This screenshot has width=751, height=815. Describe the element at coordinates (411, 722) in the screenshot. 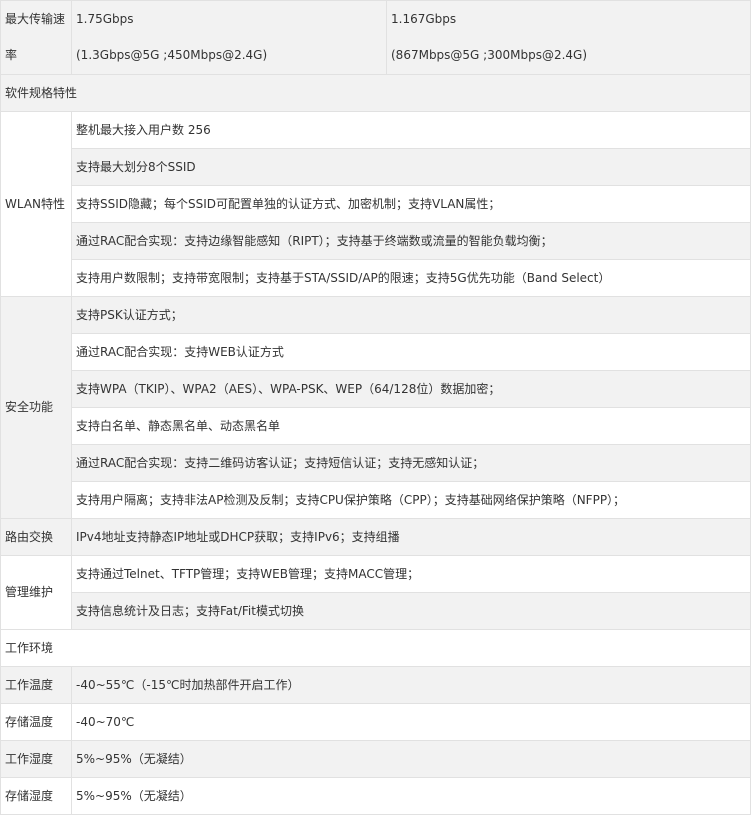

I see `environment-value: -40~70℃` at that location.